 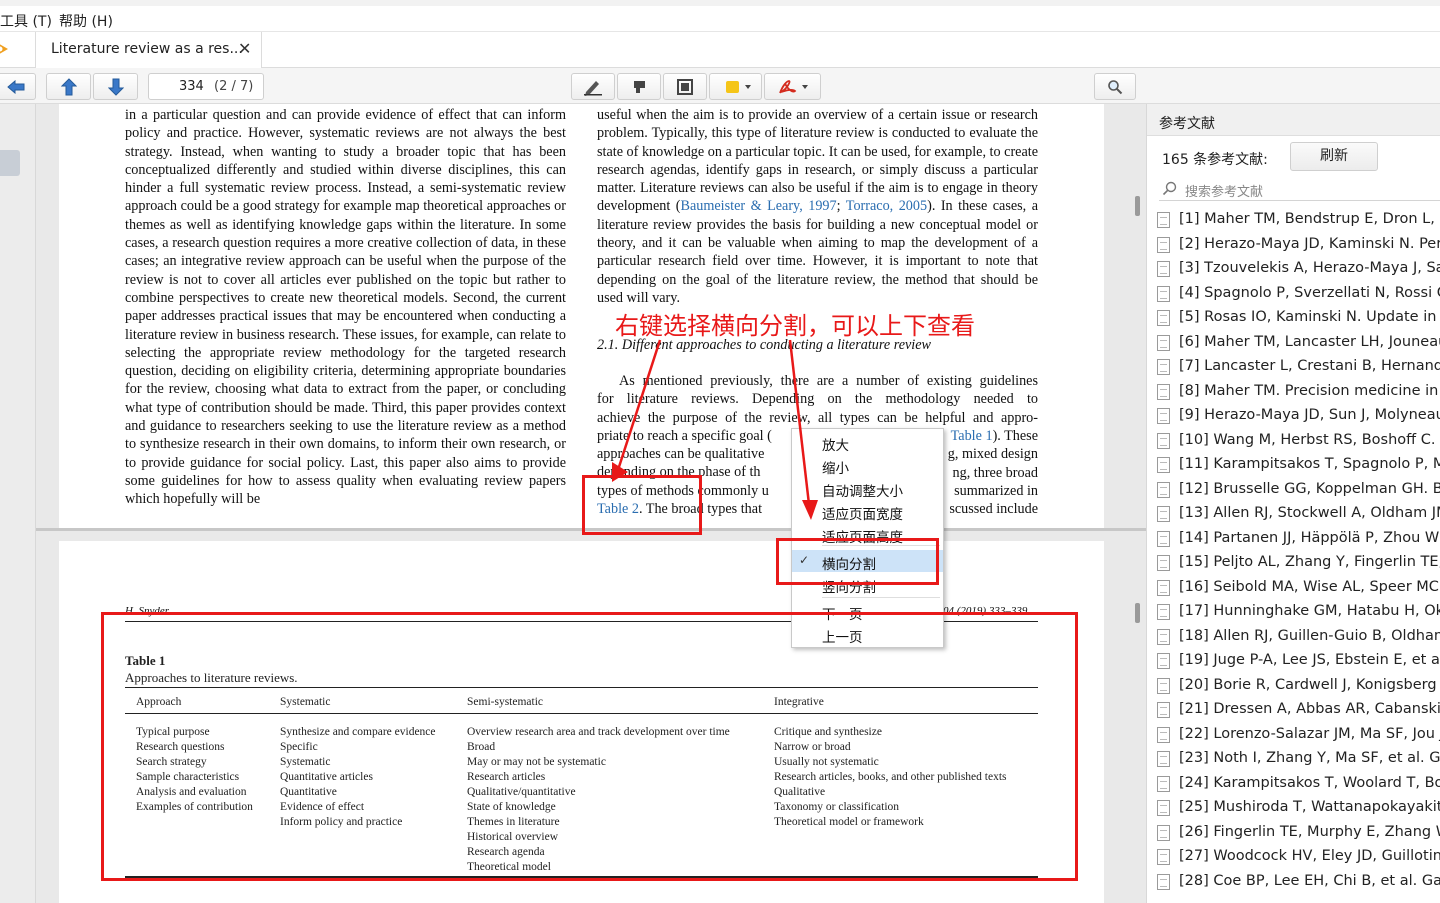 I want to click on annotation-arrow-right, so click(x=800, y=426).